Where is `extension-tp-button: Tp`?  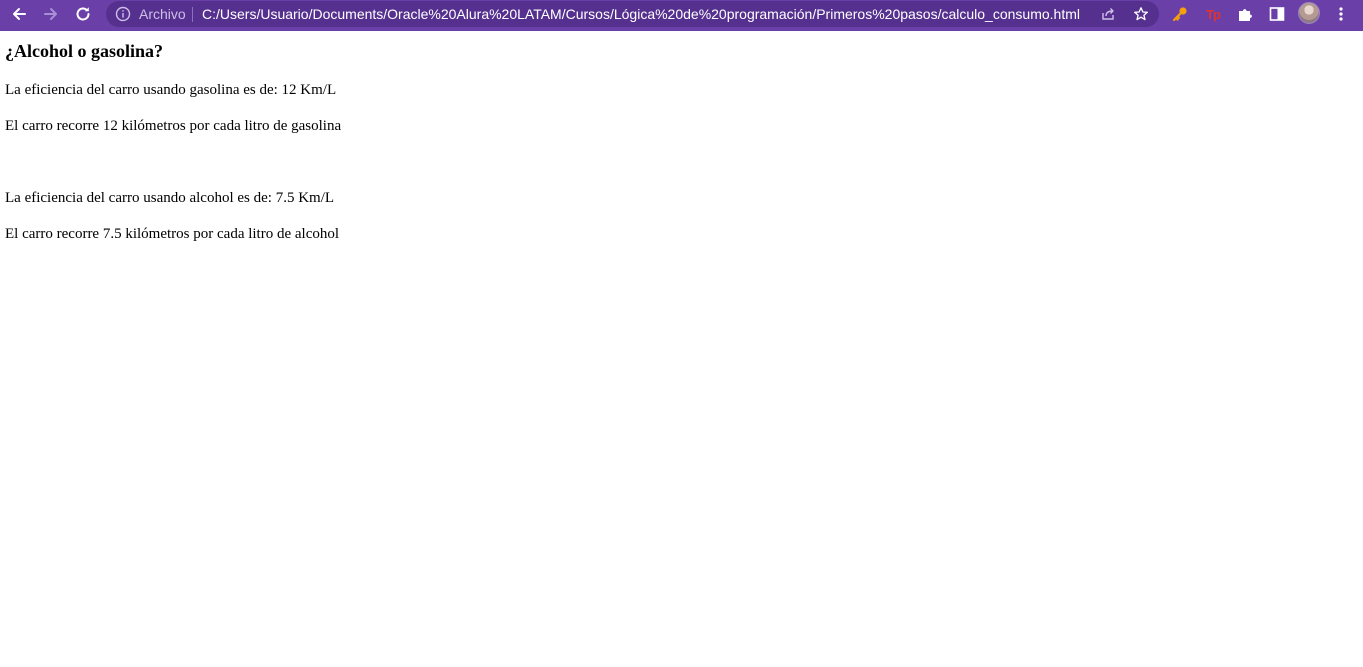
extension-tp-button: Tp is located at coordinates (1213, 14).